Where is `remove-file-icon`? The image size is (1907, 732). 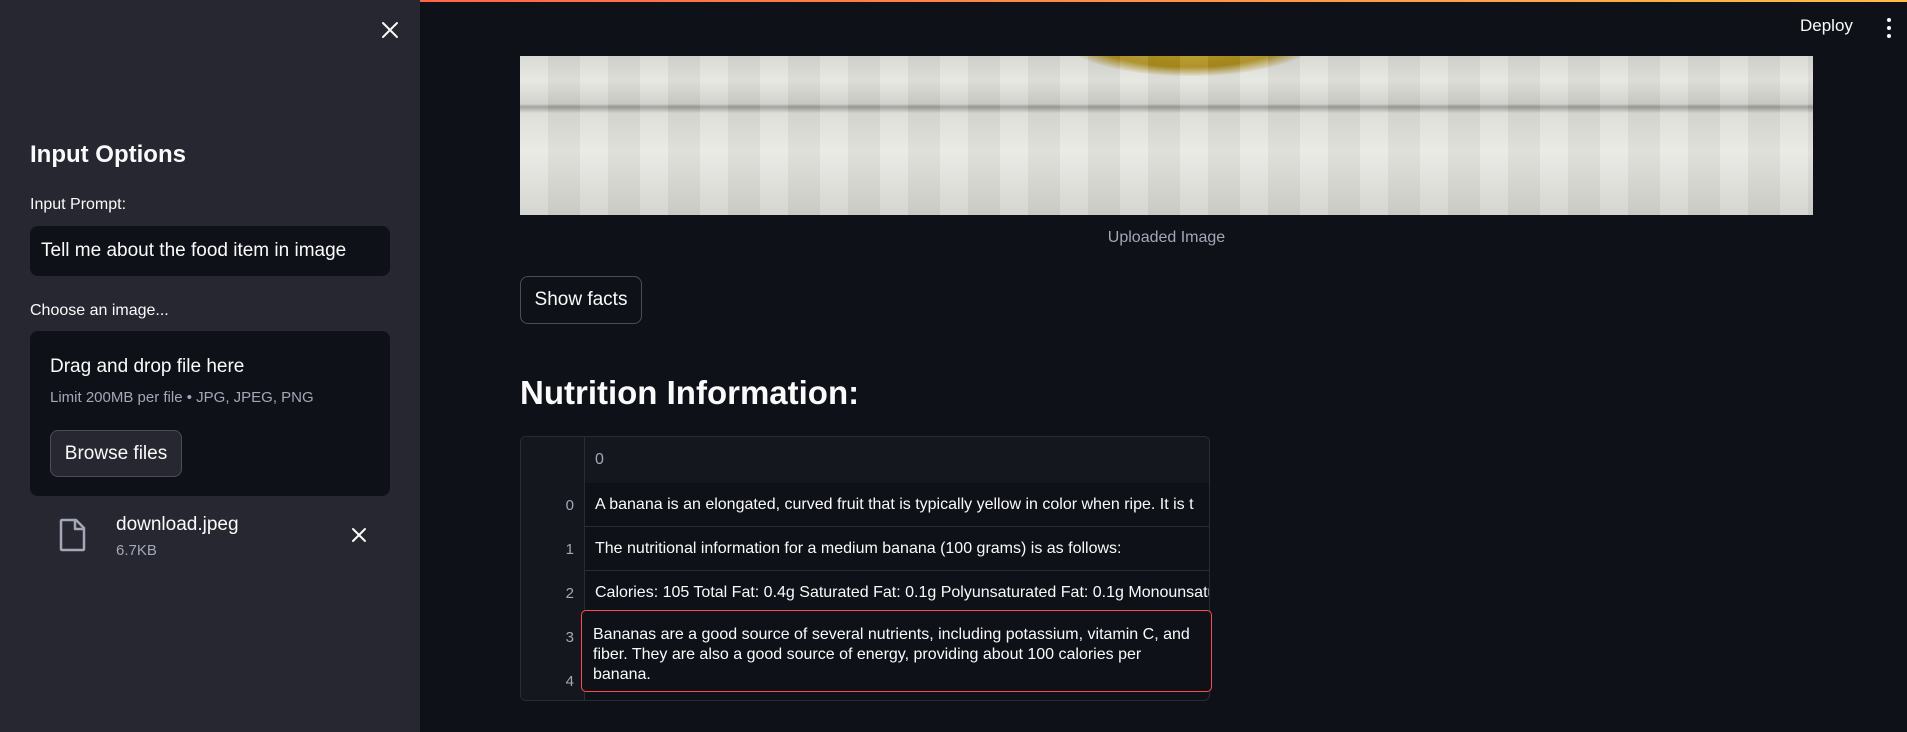 remove-file-icon is located at coordinates (359, 535).